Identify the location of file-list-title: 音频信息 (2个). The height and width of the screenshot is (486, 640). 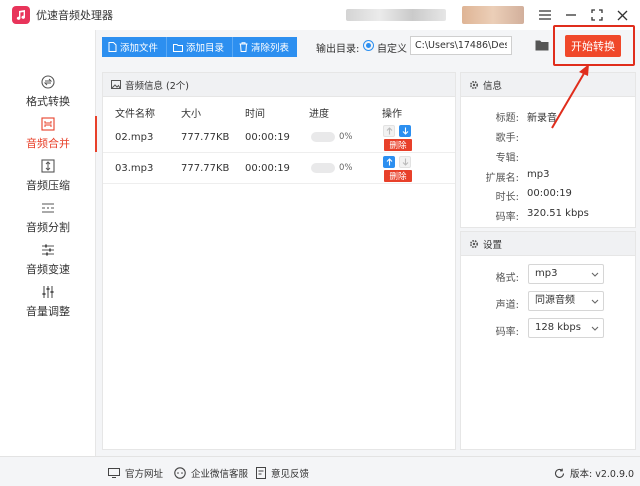
(157, 86).